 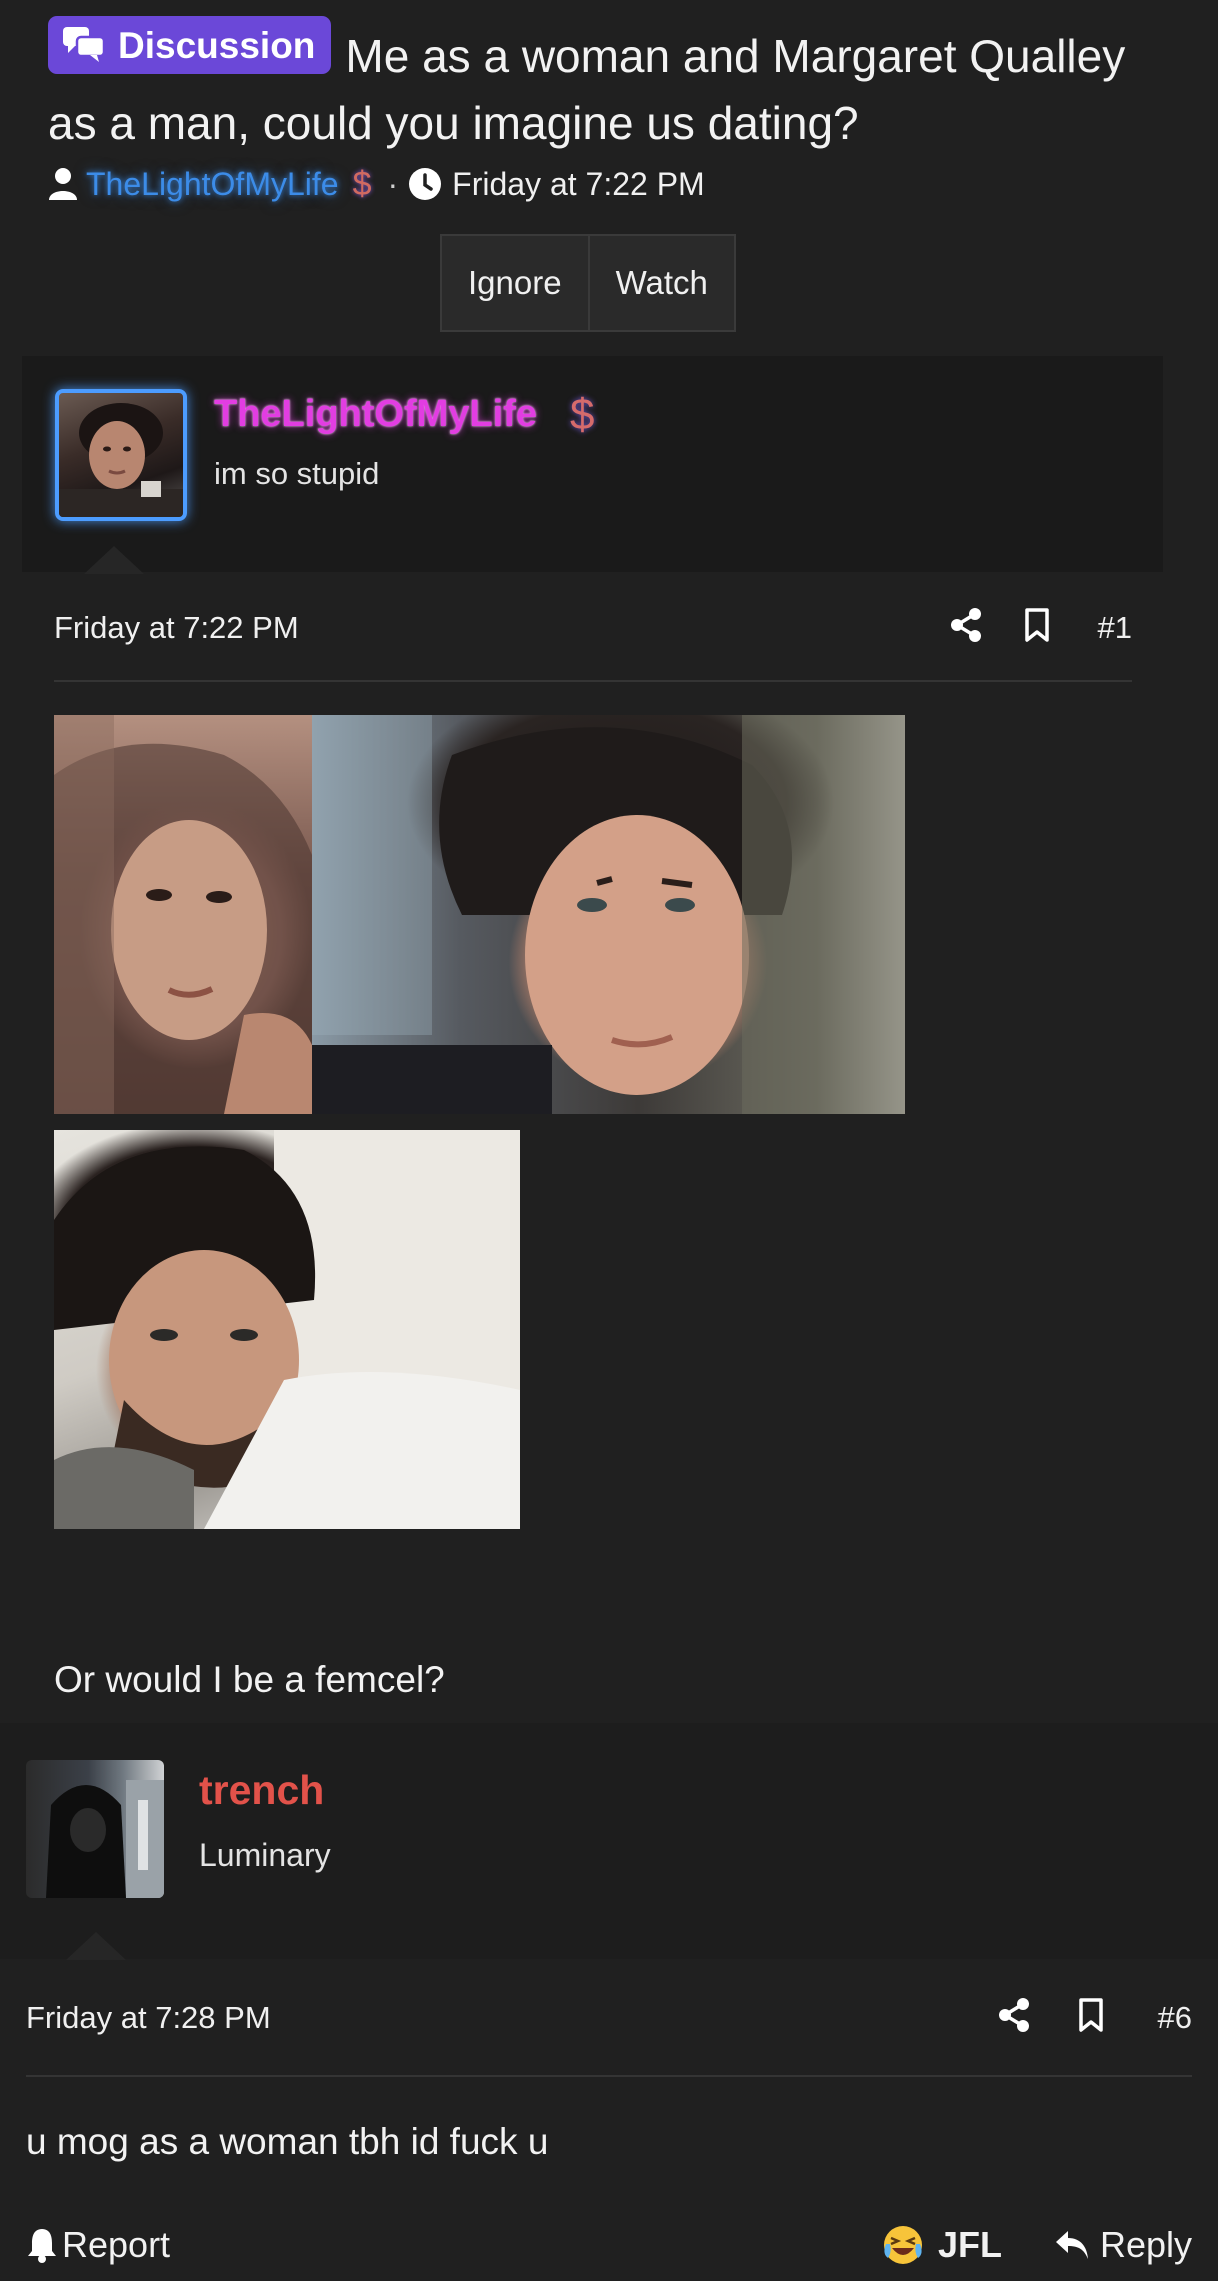 I want to click on thread-meta: TheLightOfMyLife $ · Friday at 7:22 PM, so click(x=376, y=184).